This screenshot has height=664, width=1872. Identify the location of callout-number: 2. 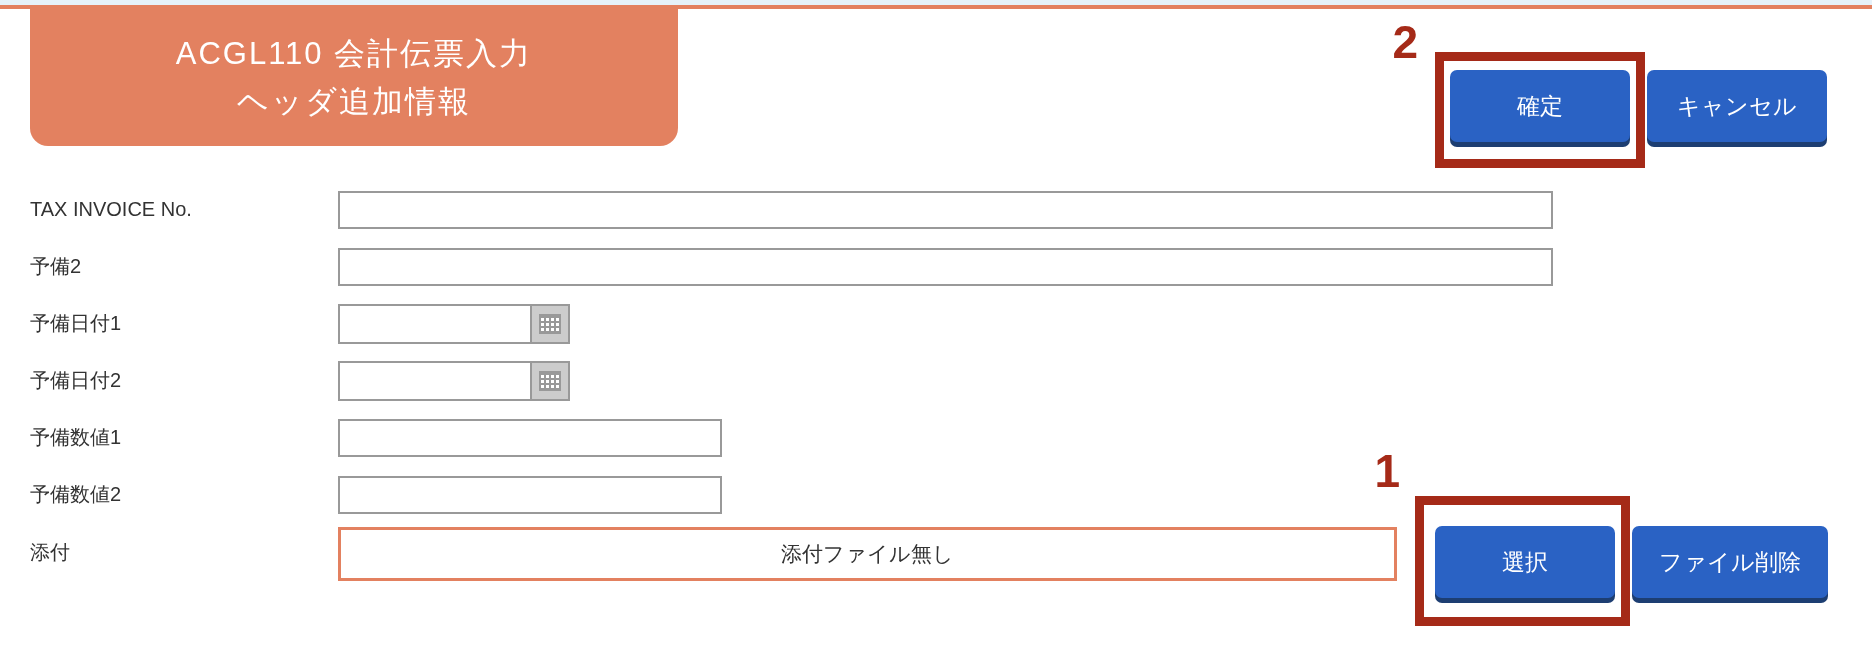
(1405, 42).